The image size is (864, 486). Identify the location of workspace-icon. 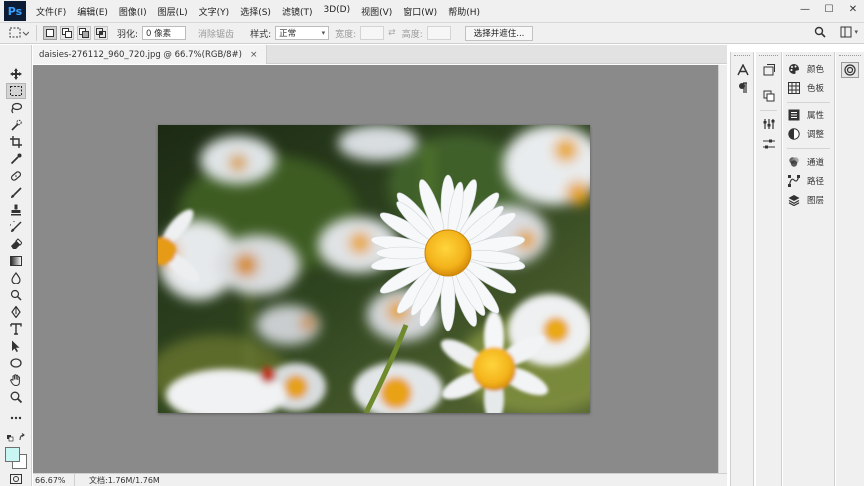
(846, 32).